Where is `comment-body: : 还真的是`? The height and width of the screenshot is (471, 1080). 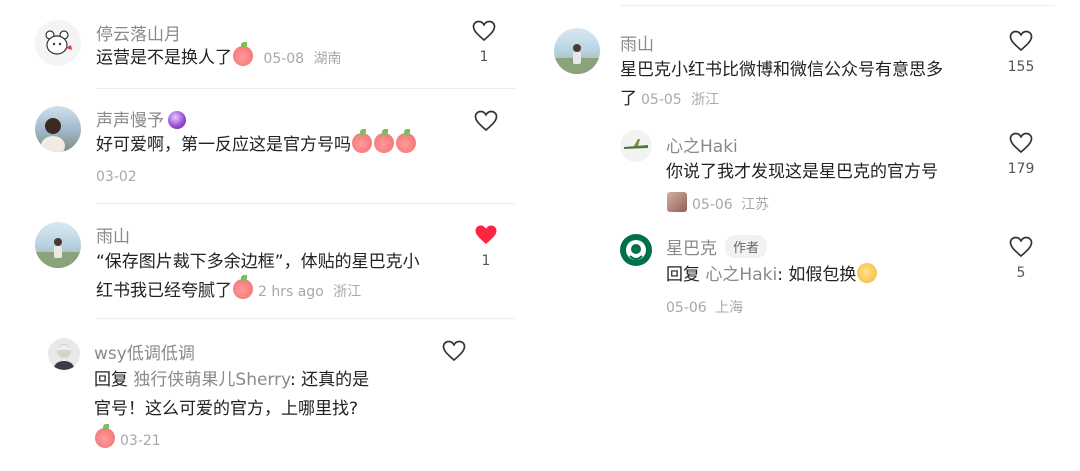 comment-body: : 还真的是 is located at coordinates (329, 380).